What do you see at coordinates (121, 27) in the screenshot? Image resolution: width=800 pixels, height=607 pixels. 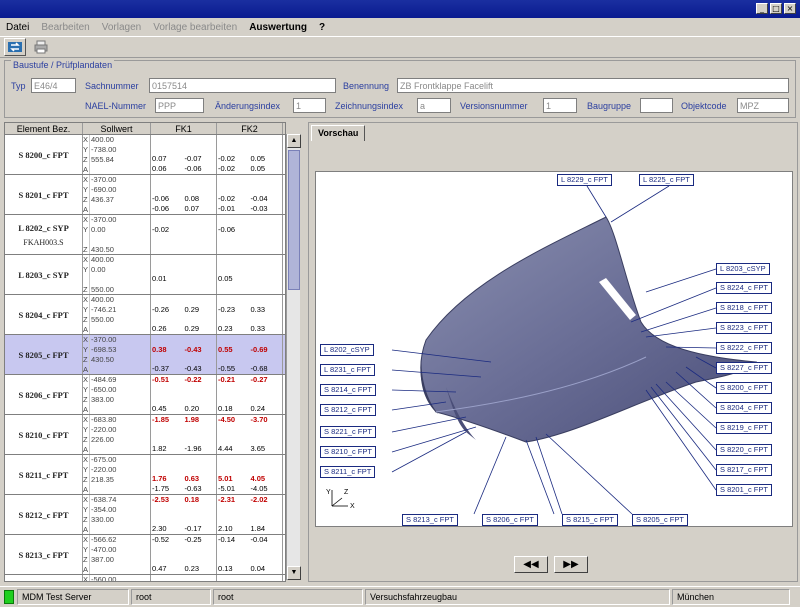 I see `menu-item-2: Vorlagen` at bounding box center [121, 27].